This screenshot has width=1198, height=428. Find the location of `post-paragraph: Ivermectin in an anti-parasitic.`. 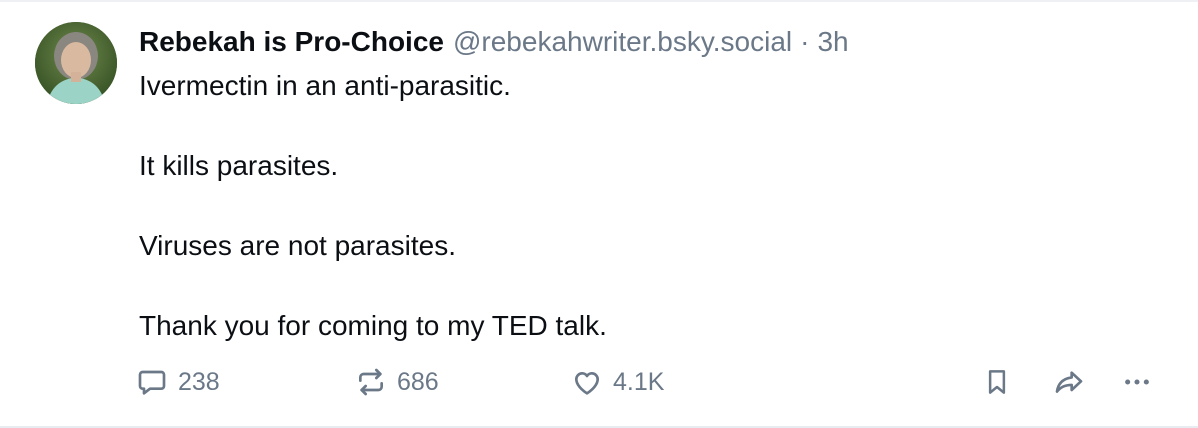

post-paragraph: Ivermectin in an anti-parasitic. is located at coordinates (325, 85).